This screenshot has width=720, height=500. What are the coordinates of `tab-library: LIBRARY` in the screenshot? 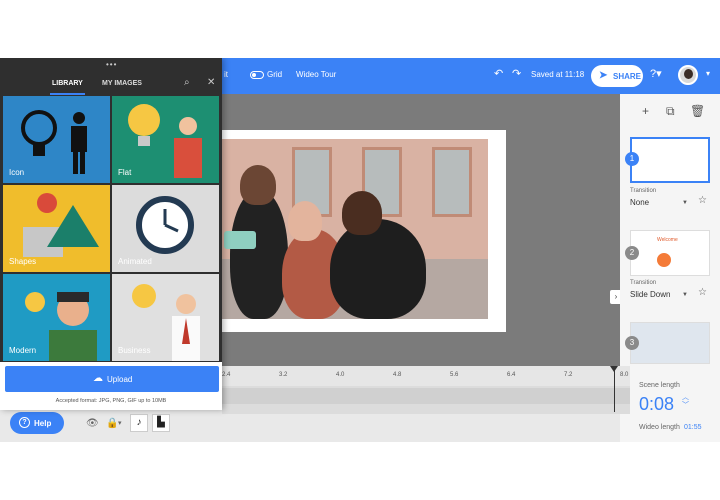 It's located at (67, 87).